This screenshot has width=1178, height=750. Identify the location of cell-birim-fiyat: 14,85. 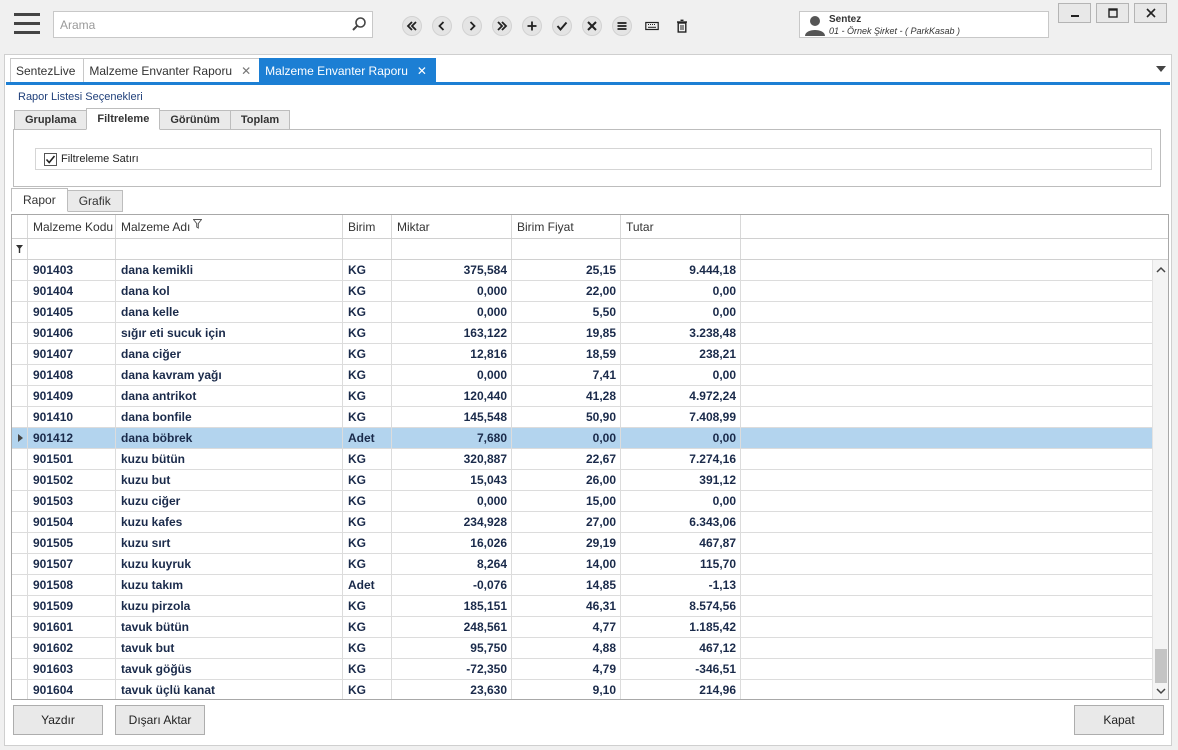
(566, 585).